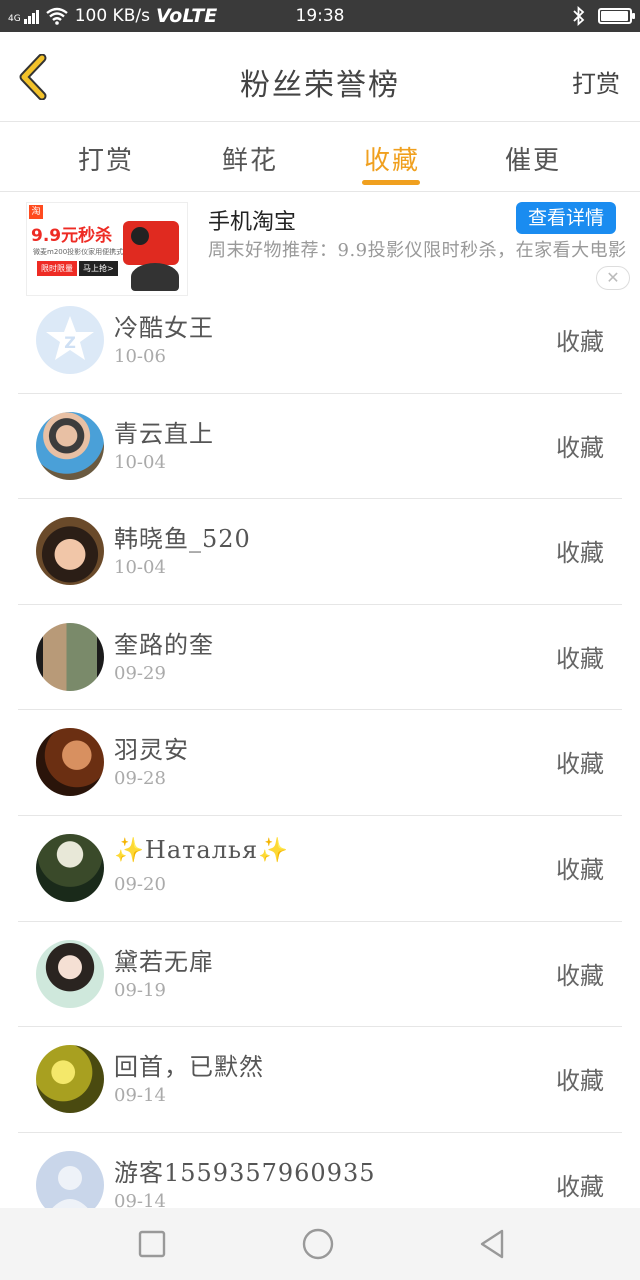  I want to click on ad-image: 淘 9.9元秒杀 微麦m200投影仪家用便携式 限时限量 马上抢>, so click(107, 249).